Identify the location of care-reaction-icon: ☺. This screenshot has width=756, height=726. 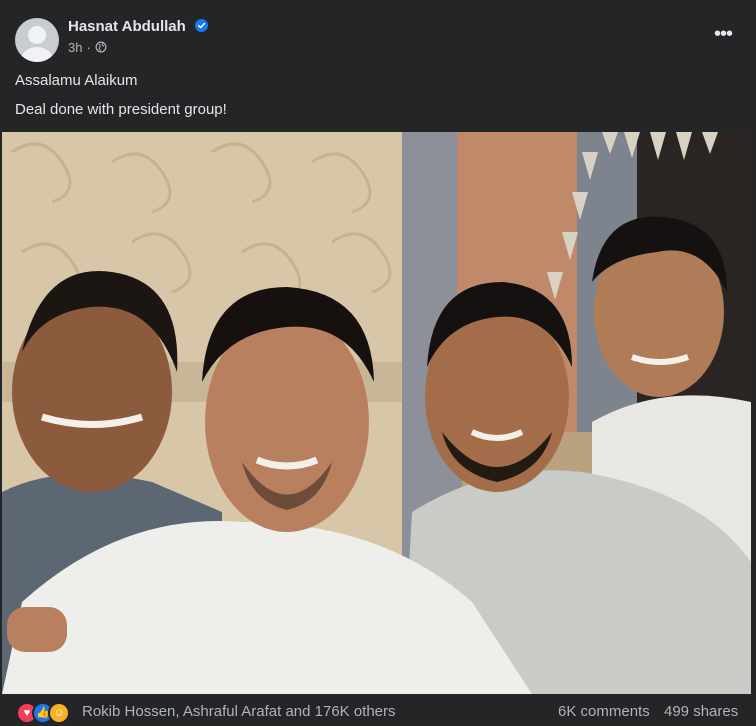
(59, 713).